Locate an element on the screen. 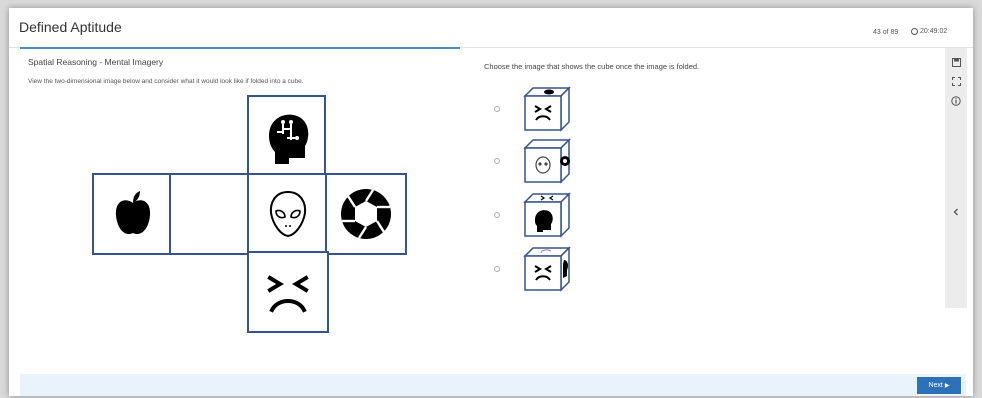  footer-bar is located at coordinates (493, 385).